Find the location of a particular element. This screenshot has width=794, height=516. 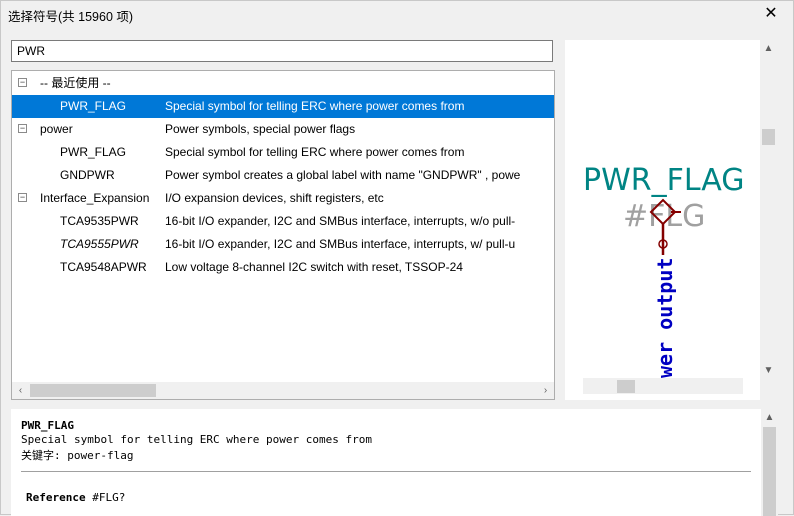

info-vertical-scrollbar: ▲ is located at coordinates (769, 462).